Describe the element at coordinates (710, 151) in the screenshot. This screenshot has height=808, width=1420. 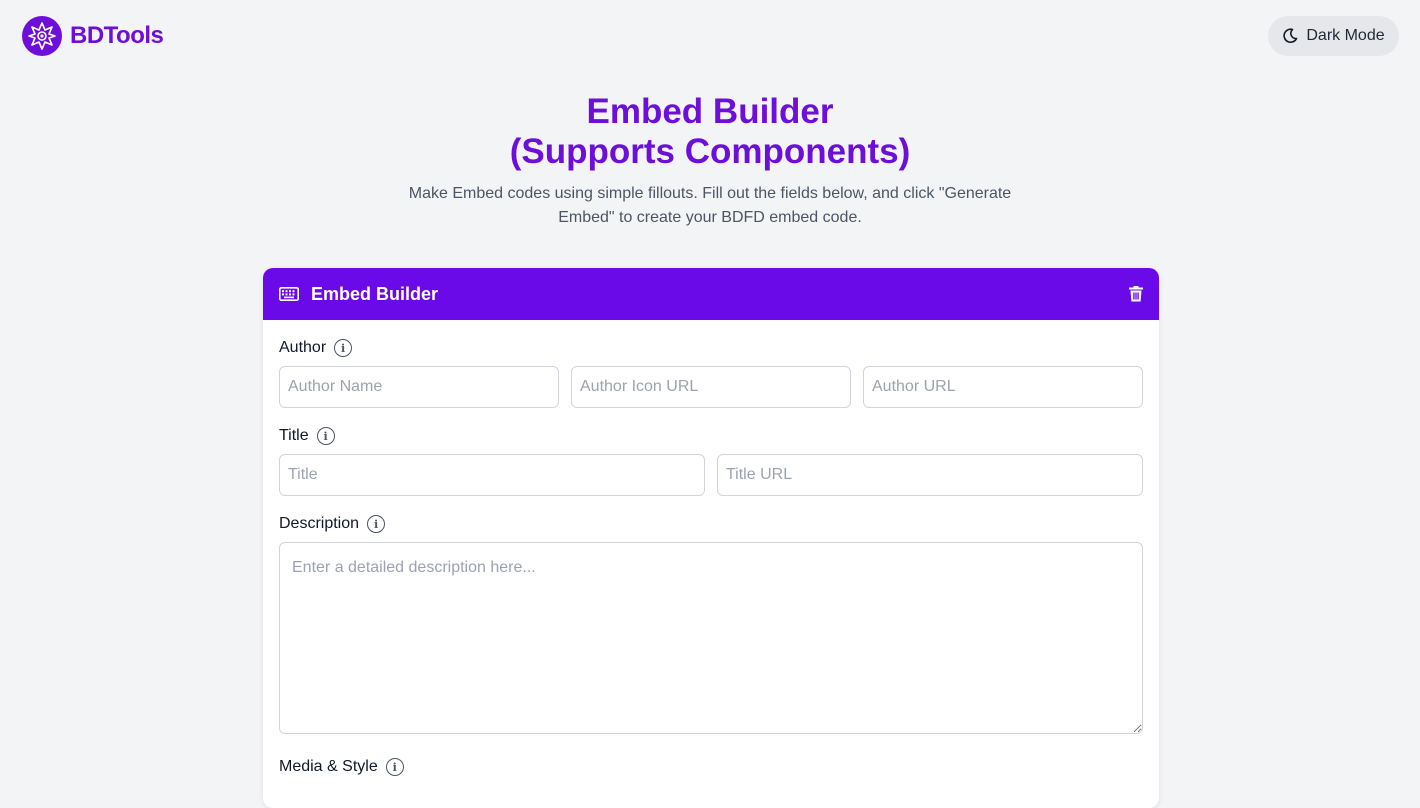
I see `page-title-line2: (Supports Components)` at that location.